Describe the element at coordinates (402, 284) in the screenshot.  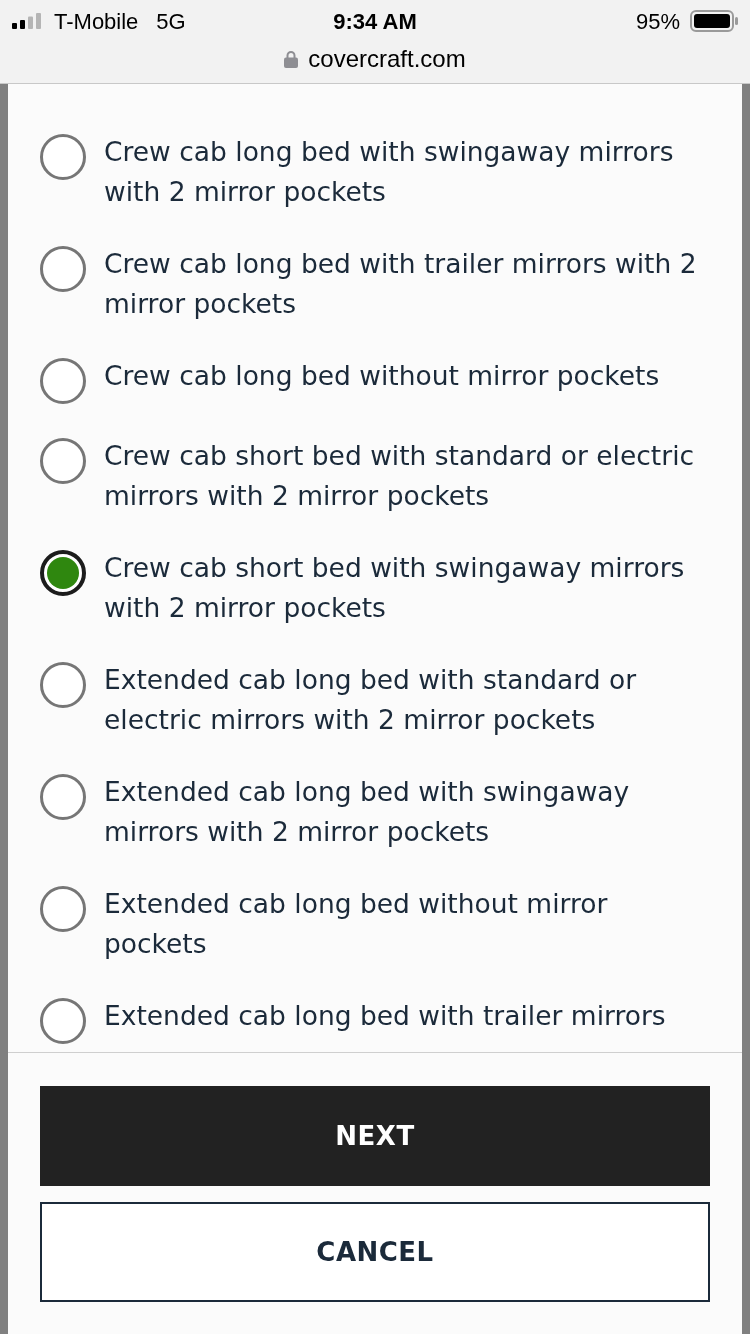
I see `option-label: Crew cab long bed with trailer mirrors with 2 mirror pockets` at that location.